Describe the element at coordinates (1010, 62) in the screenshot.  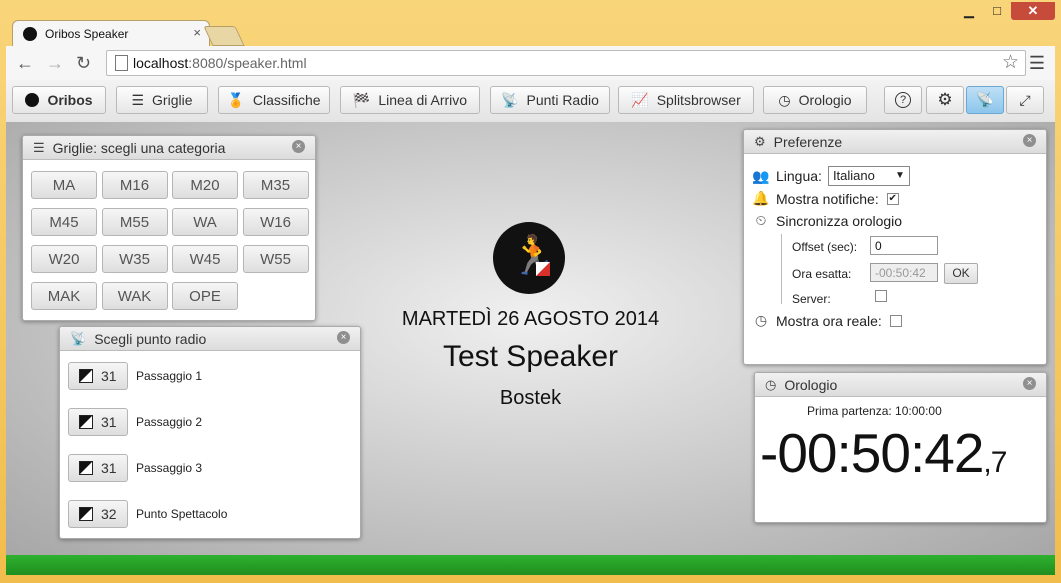
I see `bookmark-star-icon: ☆` at that location.